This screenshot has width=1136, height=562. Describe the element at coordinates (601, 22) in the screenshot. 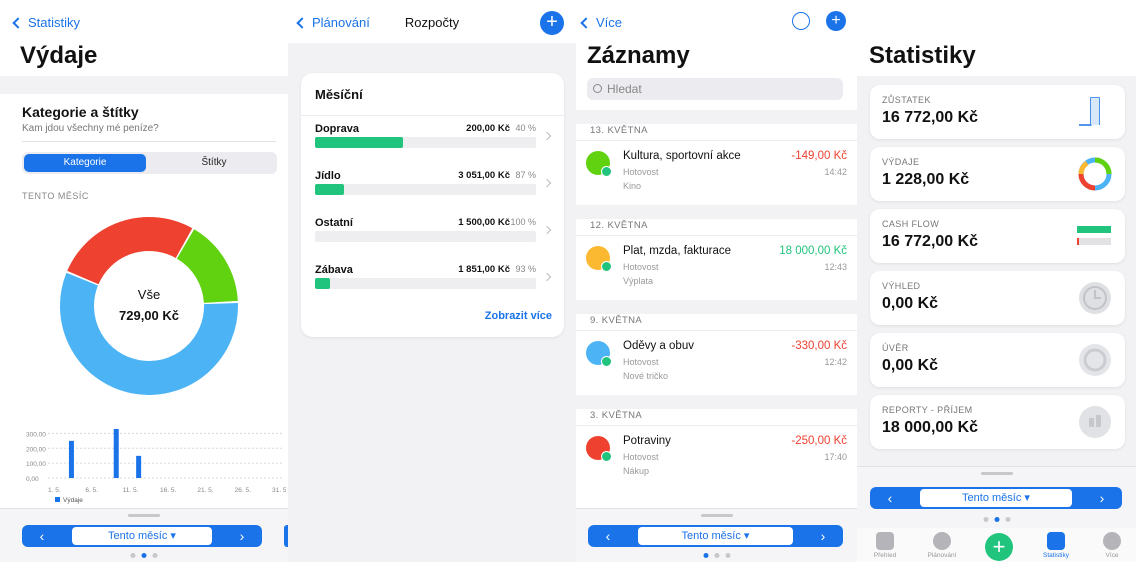

I see `back-button: Více` at that location.